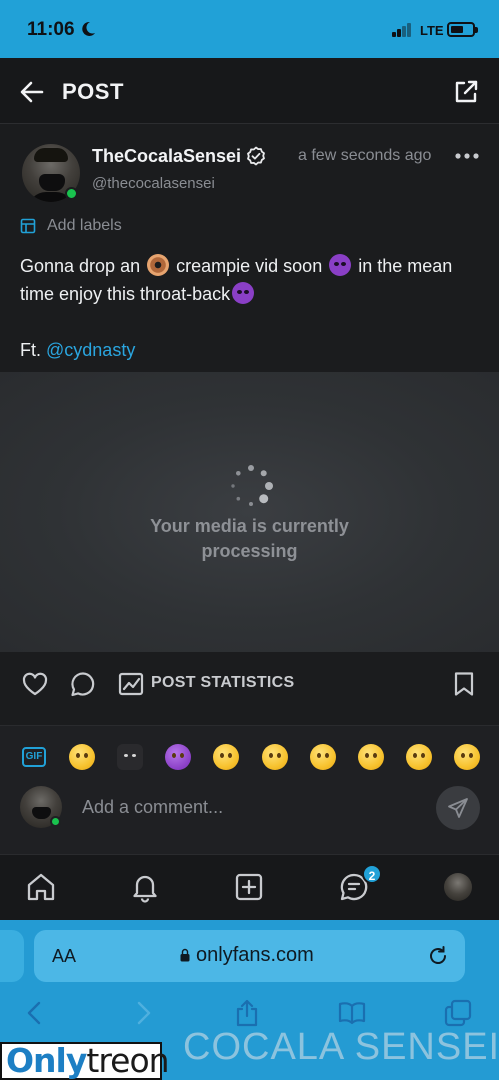 The width and height of the screenshot is (499, 1080). I want to click on battery-icon, so click(462, 29).